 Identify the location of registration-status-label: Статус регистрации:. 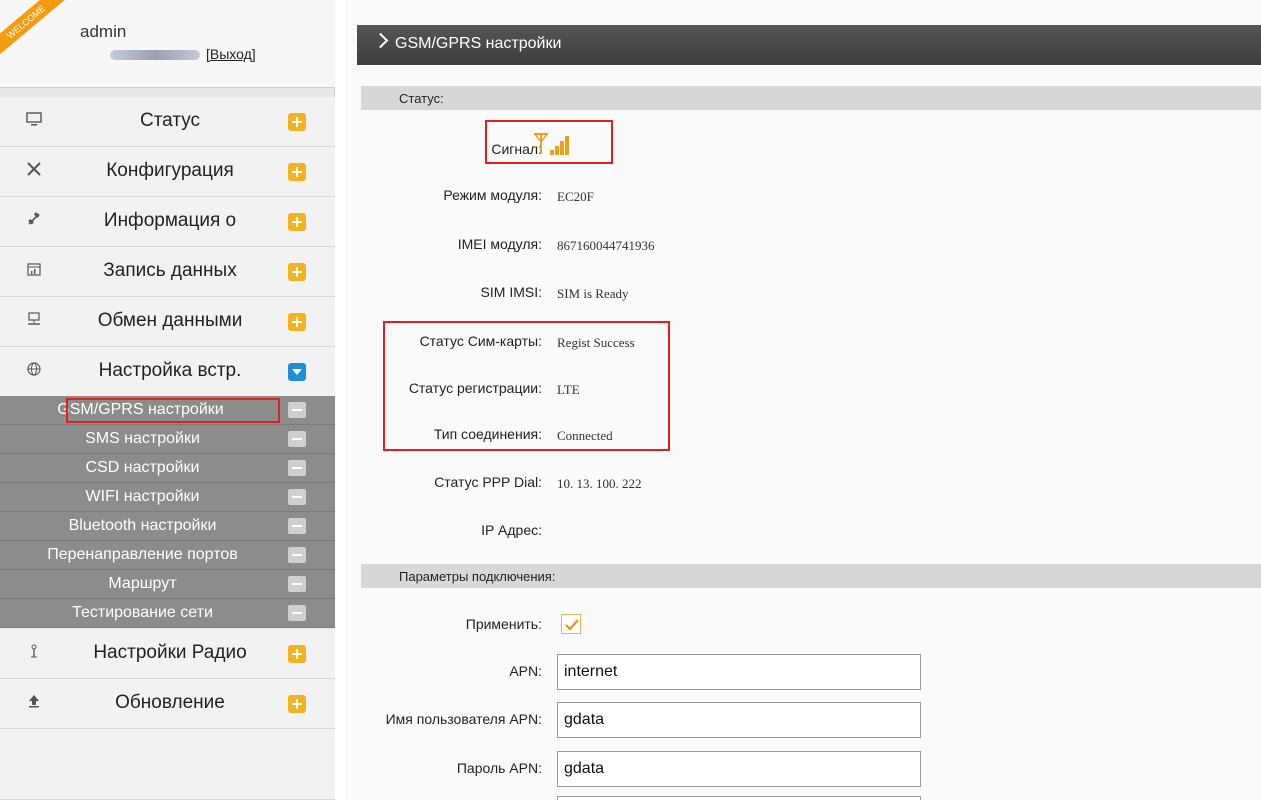
(475, 388).